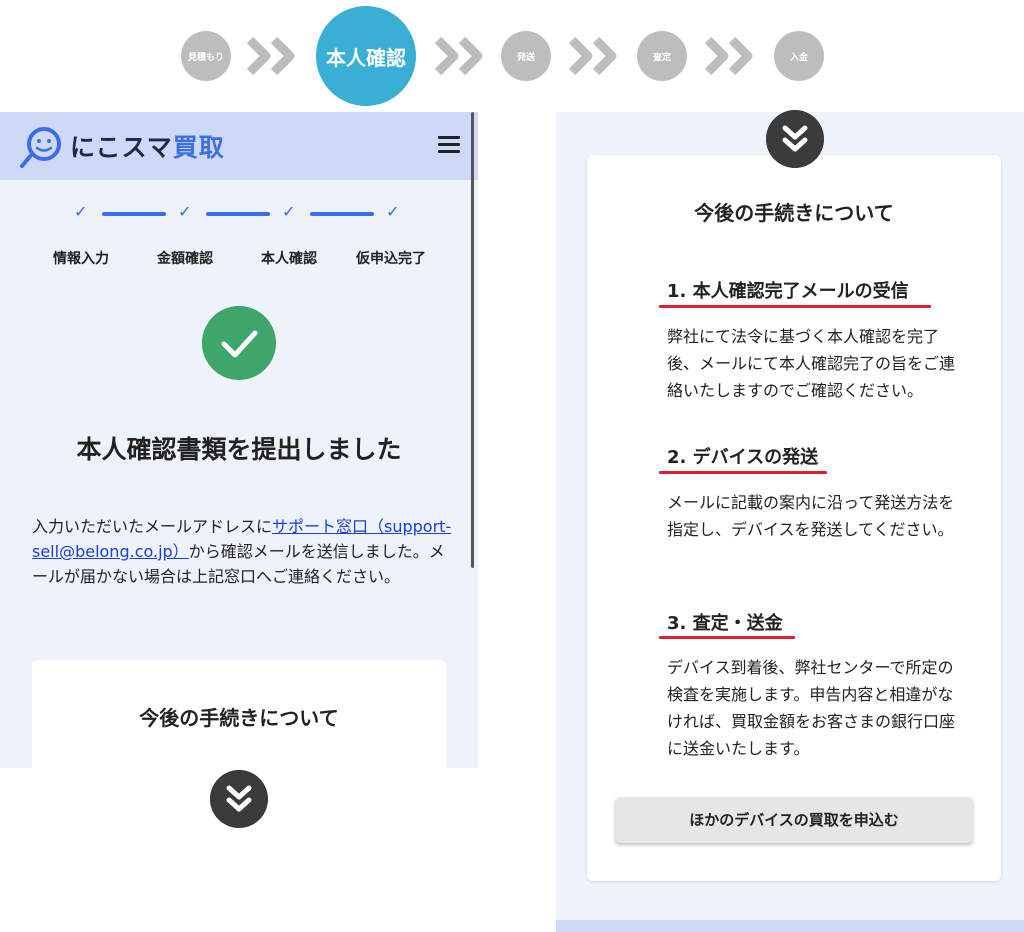 The image size is (1024, 932). What do you see at coordinates (152, 526) in the screenshot?
I see `message-text-before: 入力いただいたメールアドレスに` at bounding box center [152, 526].